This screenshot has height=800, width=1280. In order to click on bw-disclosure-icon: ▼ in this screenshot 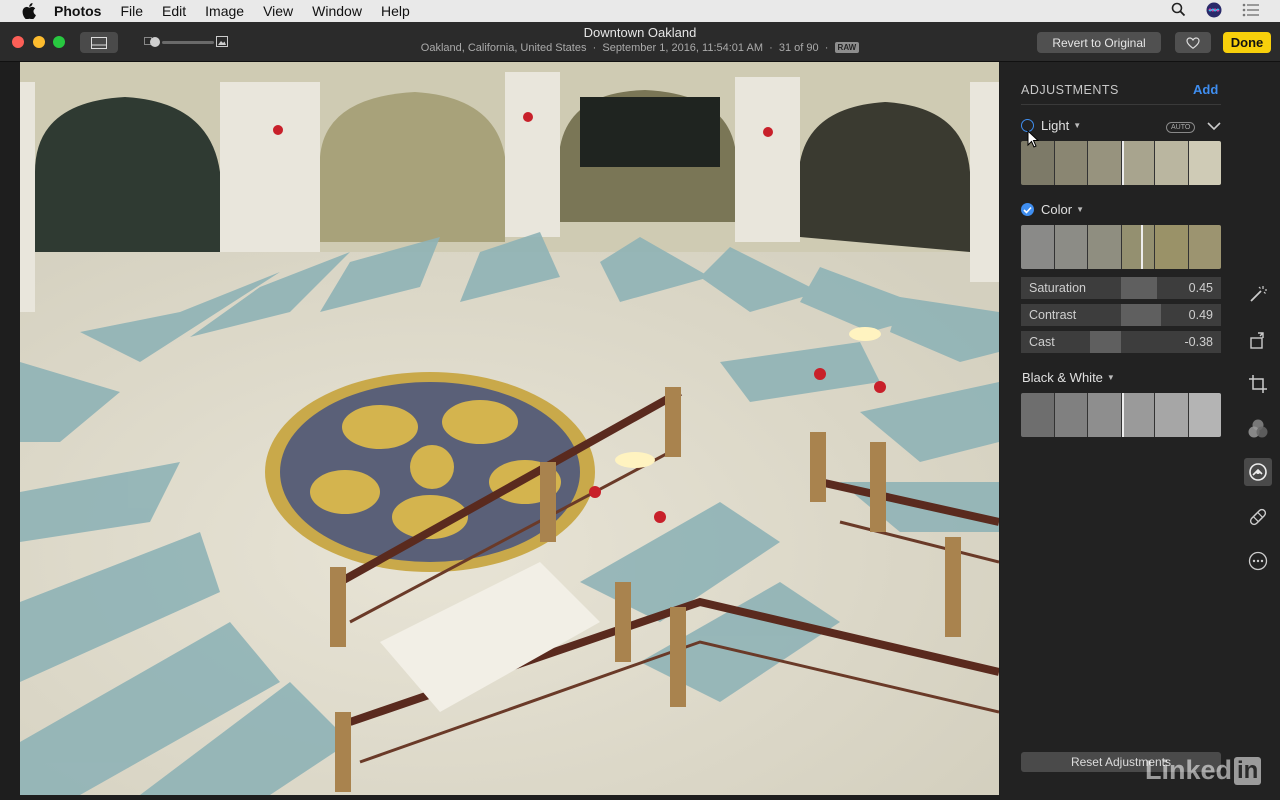, I will do `click(1111, 377)`.